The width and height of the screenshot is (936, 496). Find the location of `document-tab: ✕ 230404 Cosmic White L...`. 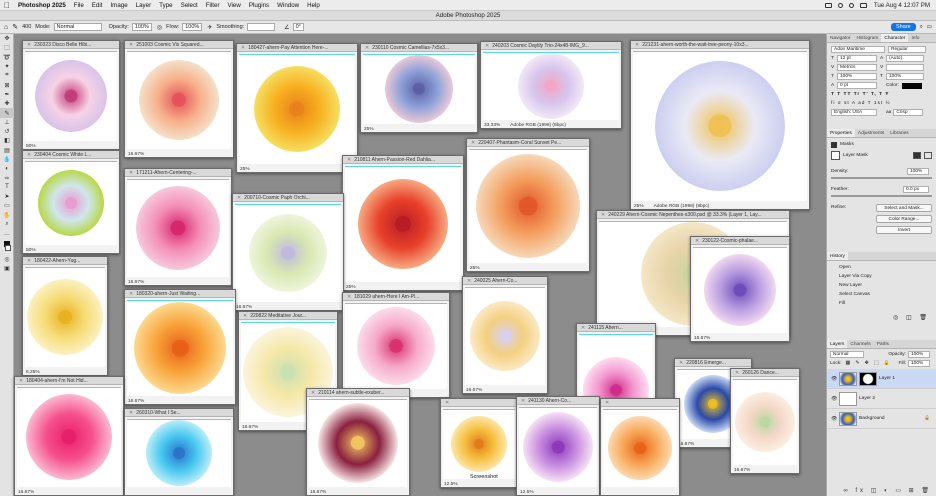

document-tab: ✕ 230404 Cosmic White L... is located at coordinates (71, 155).